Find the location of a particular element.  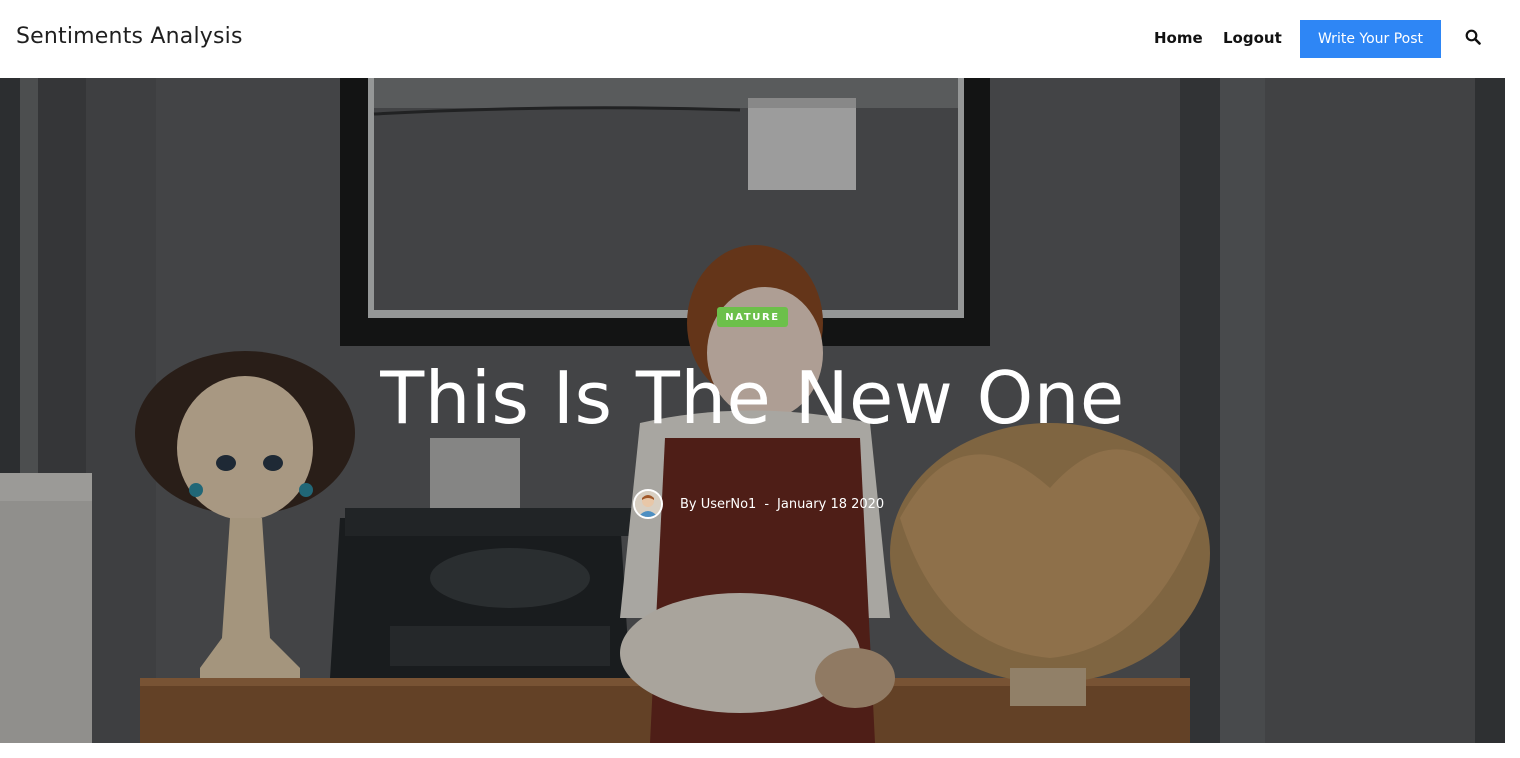

author-avatar is located at coordinates (648, 504).